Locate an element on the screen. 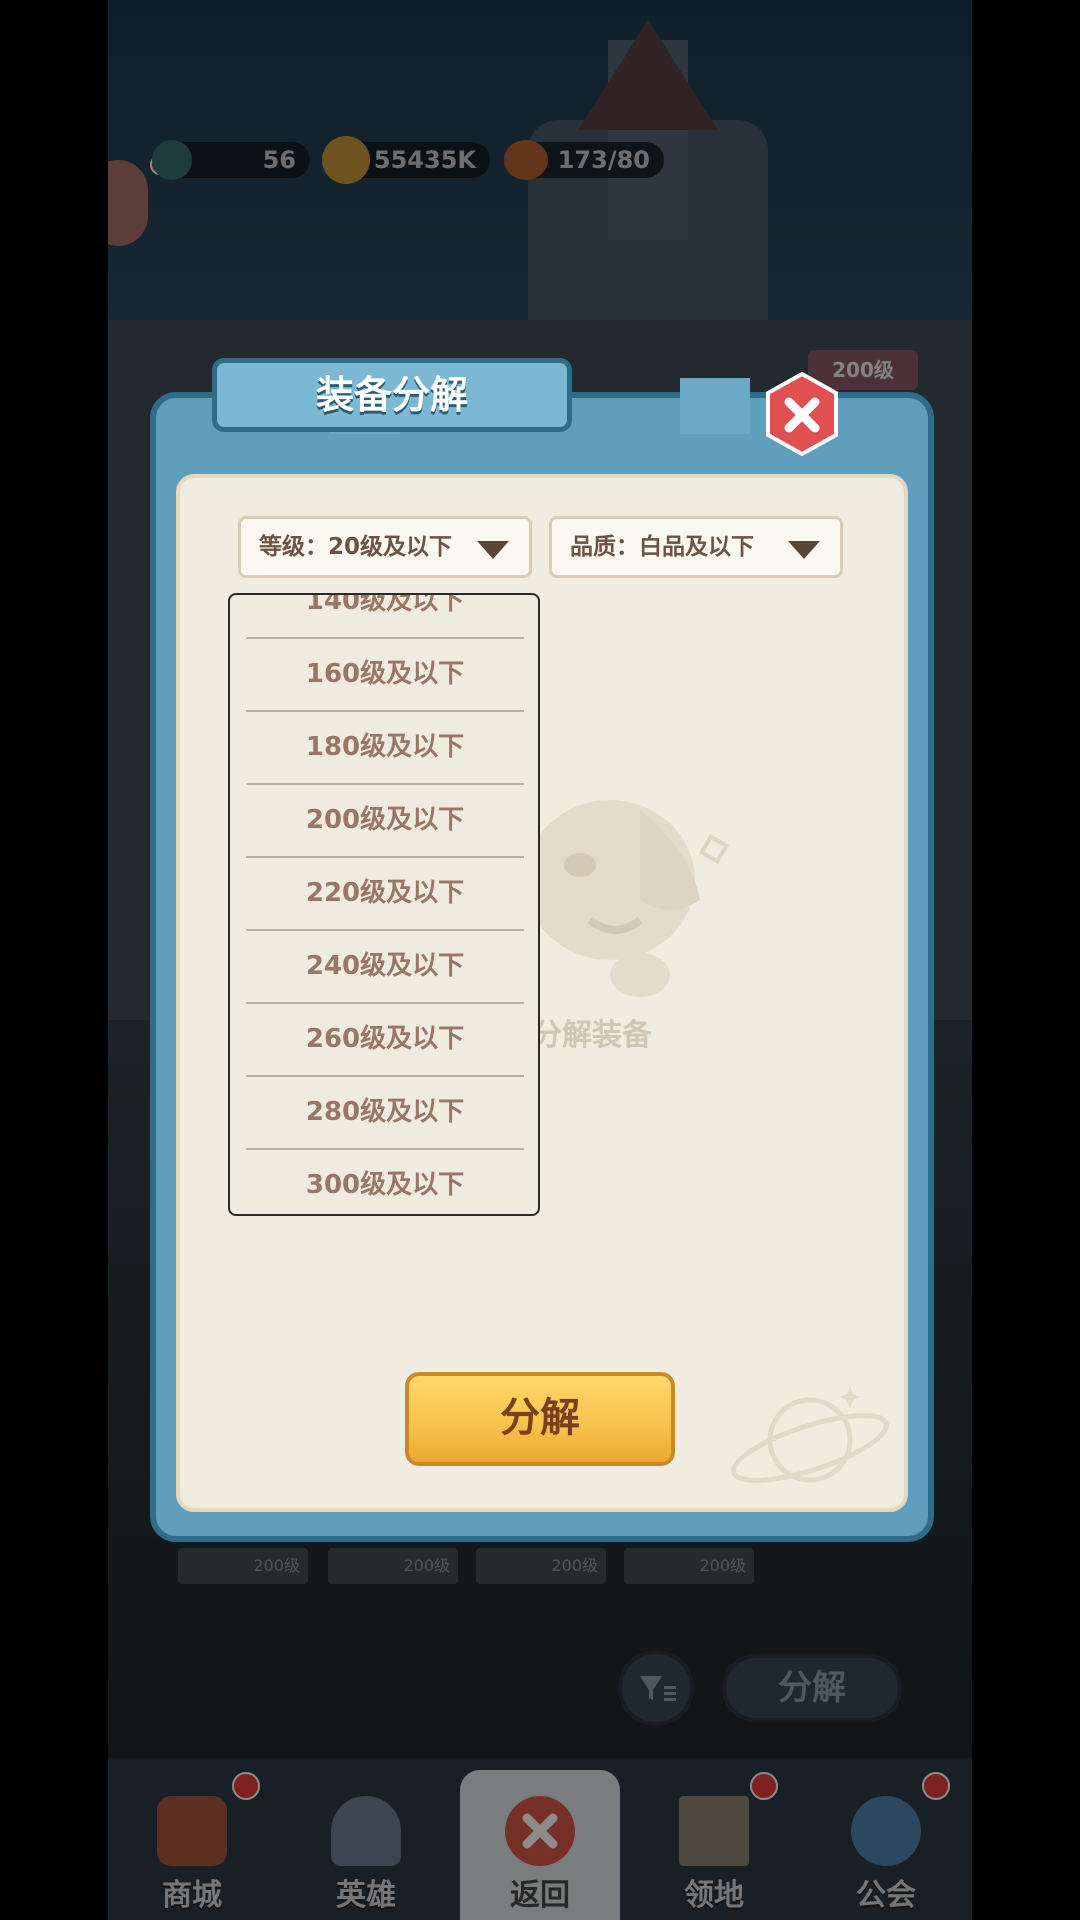  level-filter-value: 等级：20级及以下 is located at coordinates (356, 547).